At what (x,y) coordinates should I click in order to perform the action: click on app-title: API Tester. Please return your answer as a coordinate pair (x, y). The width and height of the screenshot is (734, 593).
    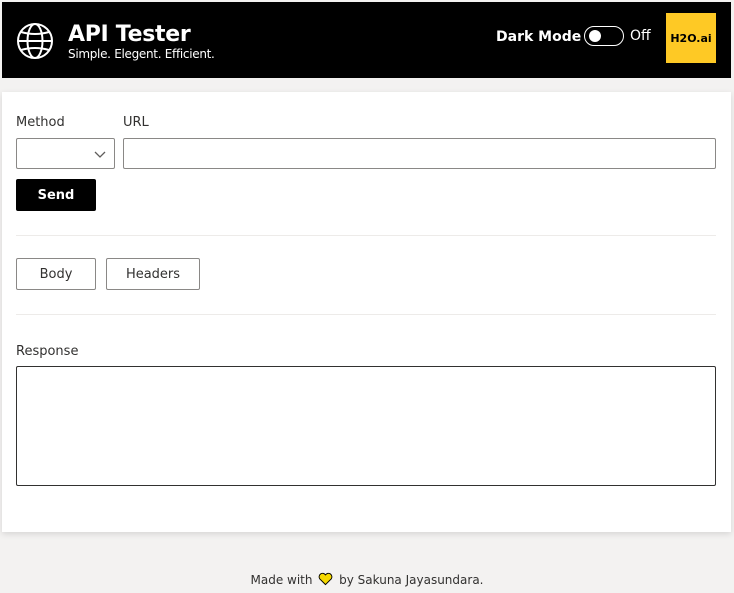
    Looking at the image, I should click on (129, 34).